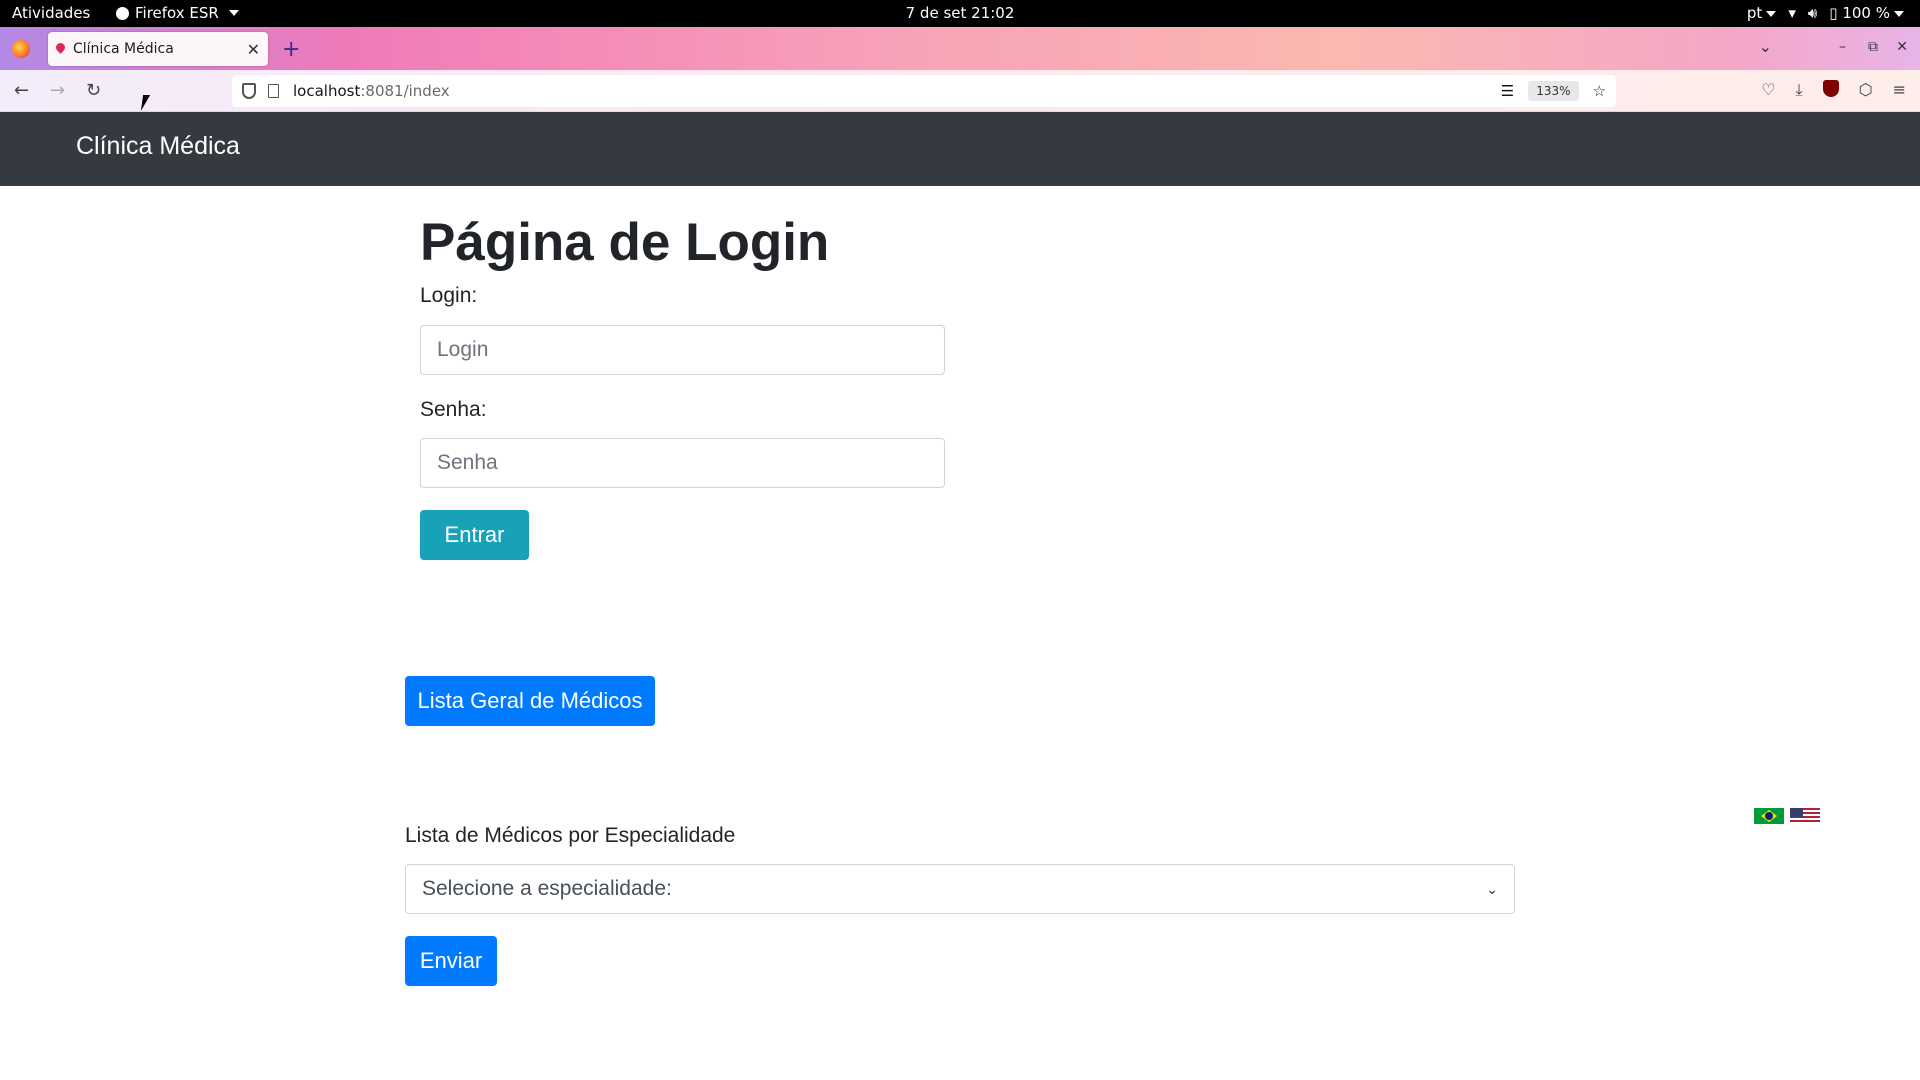 The width and height of the screenshot is (1920, 1080). What do you see at coordinates (1599, 91) in the screenshot?
I see `star-icon: ☆` at bounding box center [1599, 91].